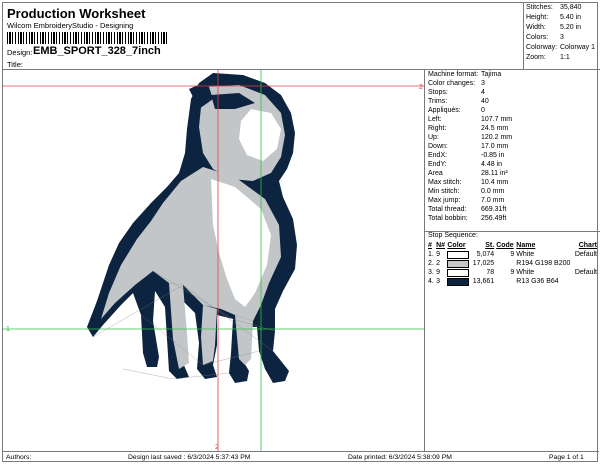 Image resolution: width=600 pixels, height=464 pixels. I want to click on info-row: Color changes: 3, so click(456, 83).